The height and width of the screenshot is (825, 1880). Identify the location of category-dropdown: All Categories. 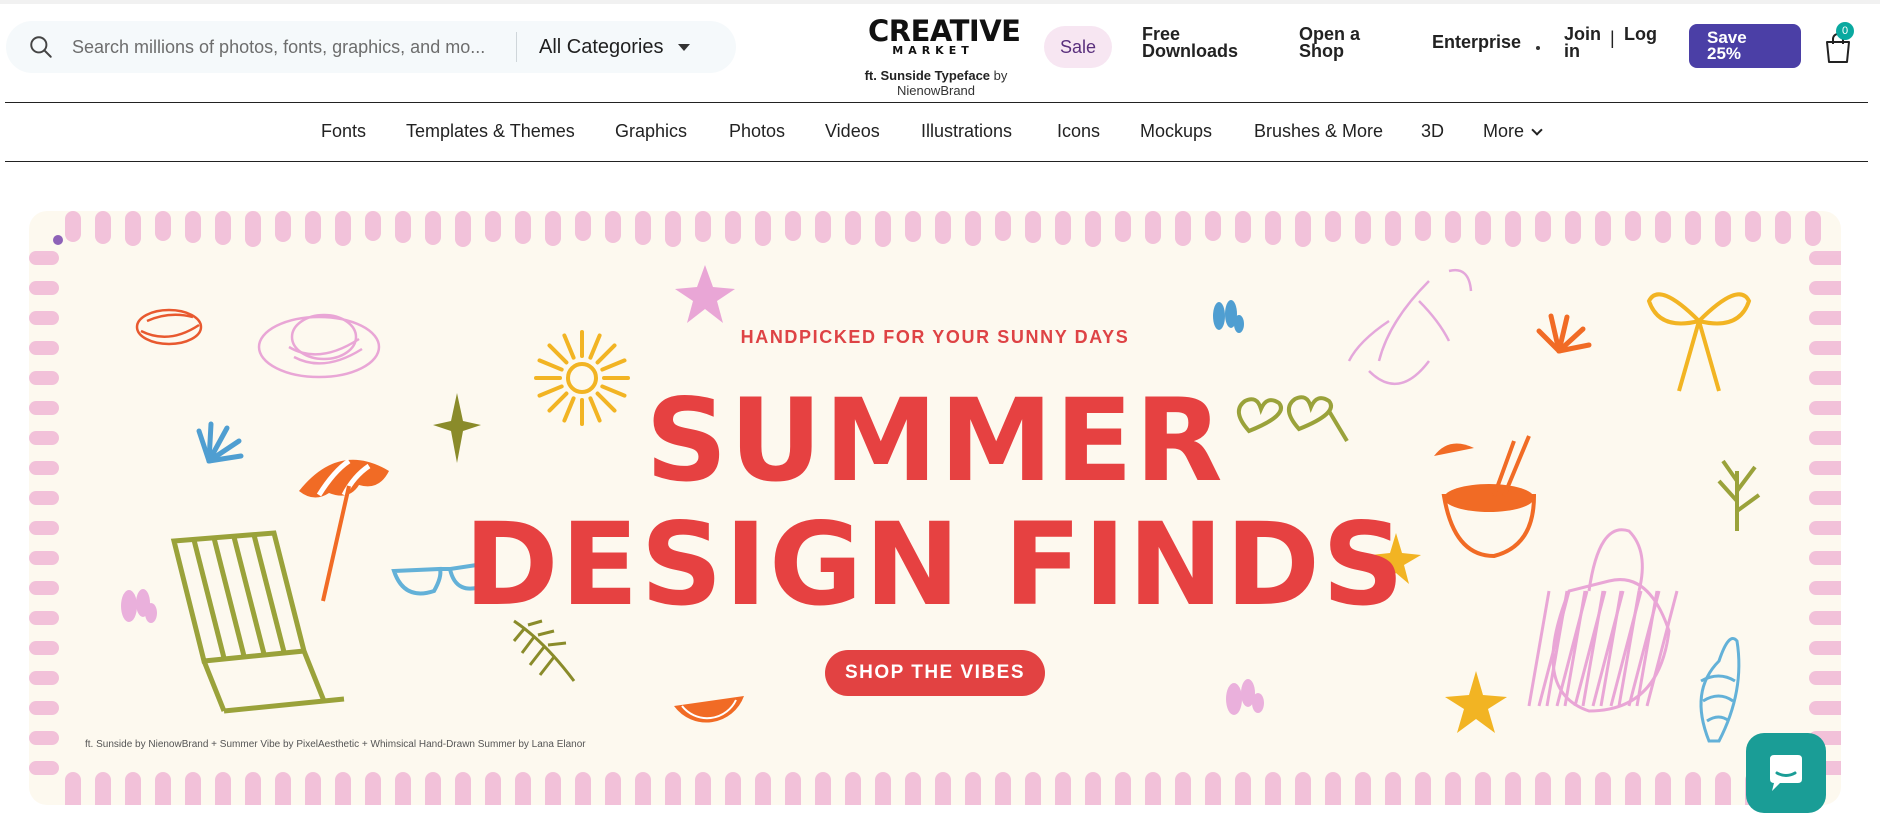
(614, 47).